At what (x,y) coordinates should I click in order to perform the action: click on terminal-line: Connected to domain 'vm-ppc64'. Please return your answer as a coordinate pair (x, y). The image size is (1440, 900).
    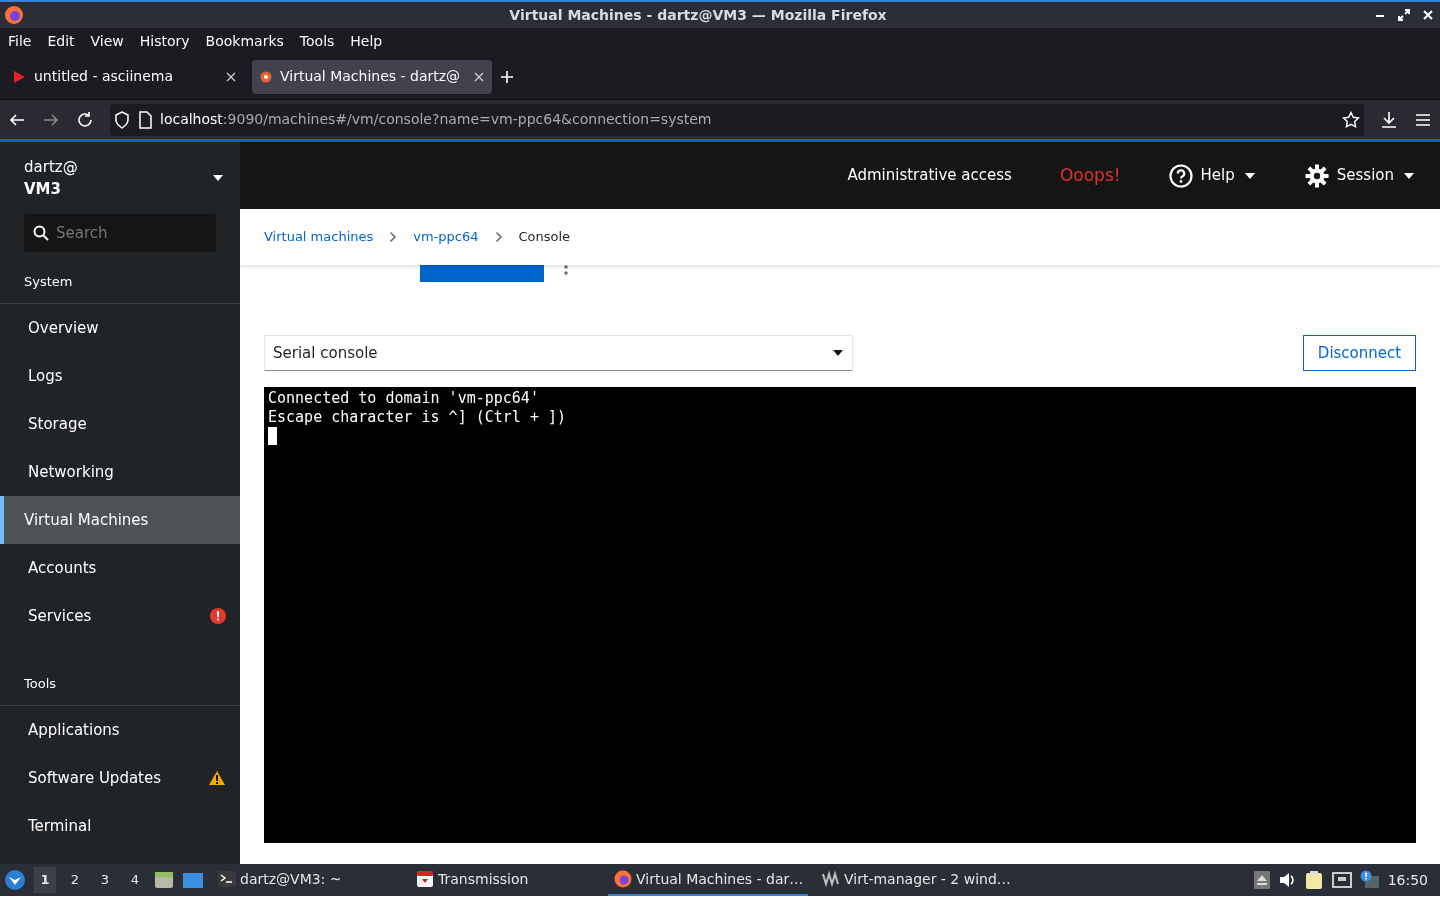
    Looking at the image, I should click on (404, 398).